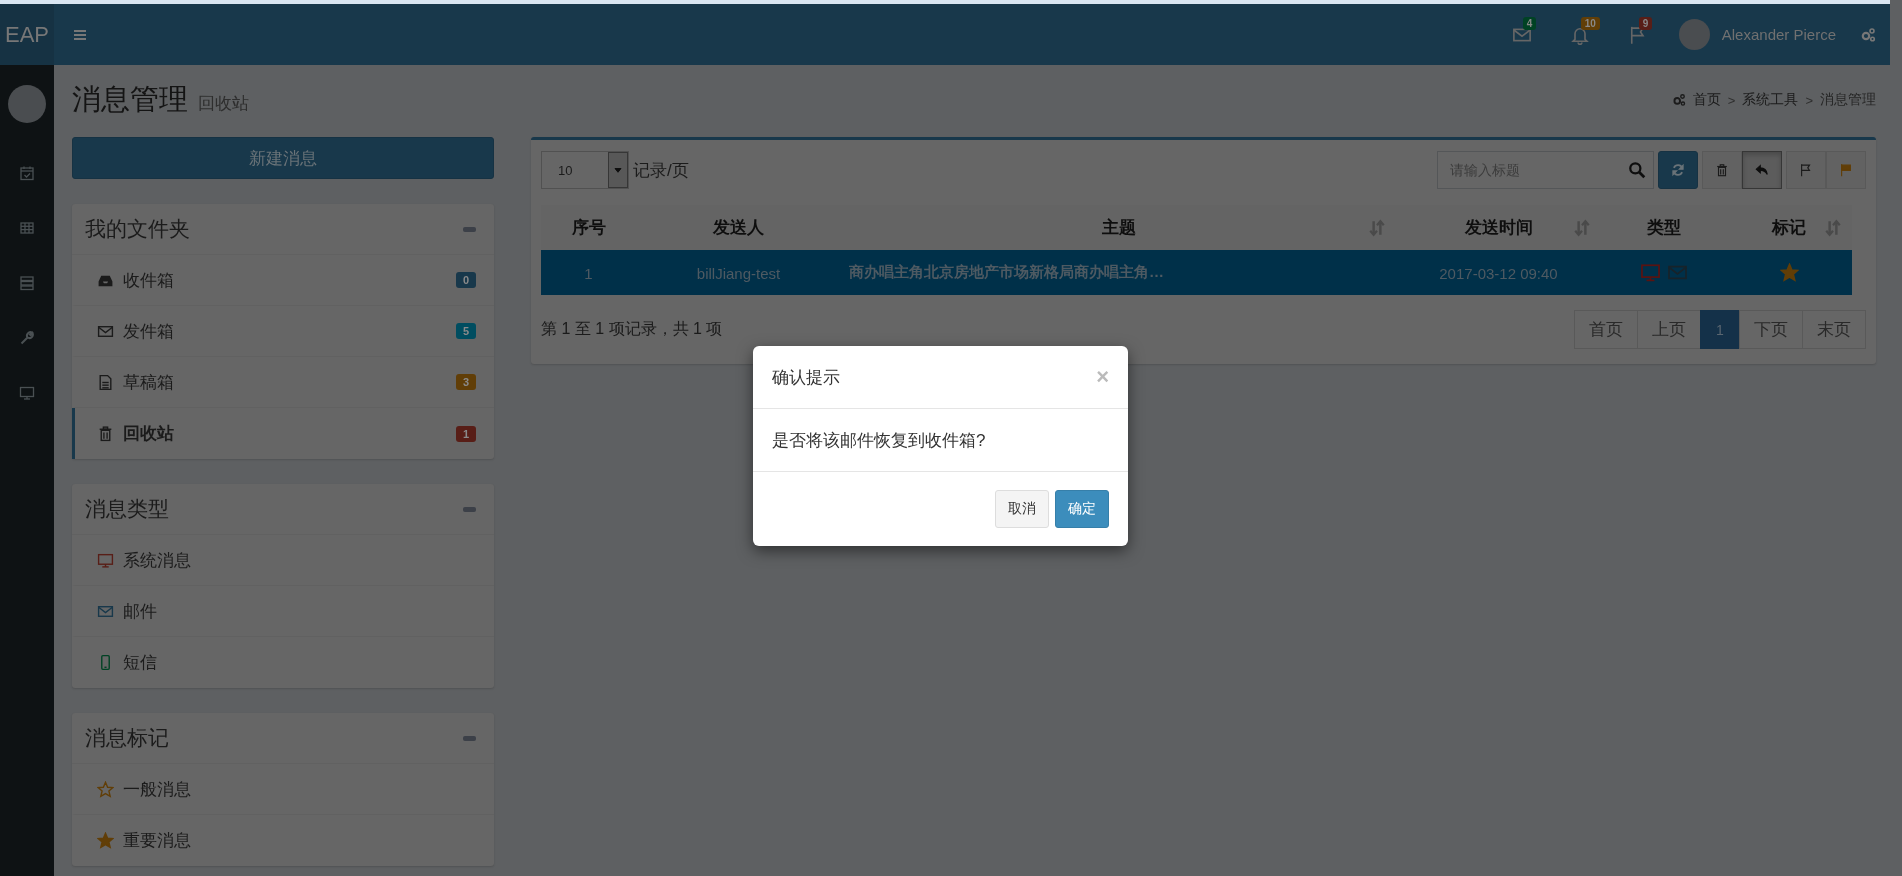 The width and height of the screenshot is (1902, 876). What do you see at coordinates (738, 273) in the screenshot?
I see `table-cell: billJiang-test` at bounding box center [738, 273].